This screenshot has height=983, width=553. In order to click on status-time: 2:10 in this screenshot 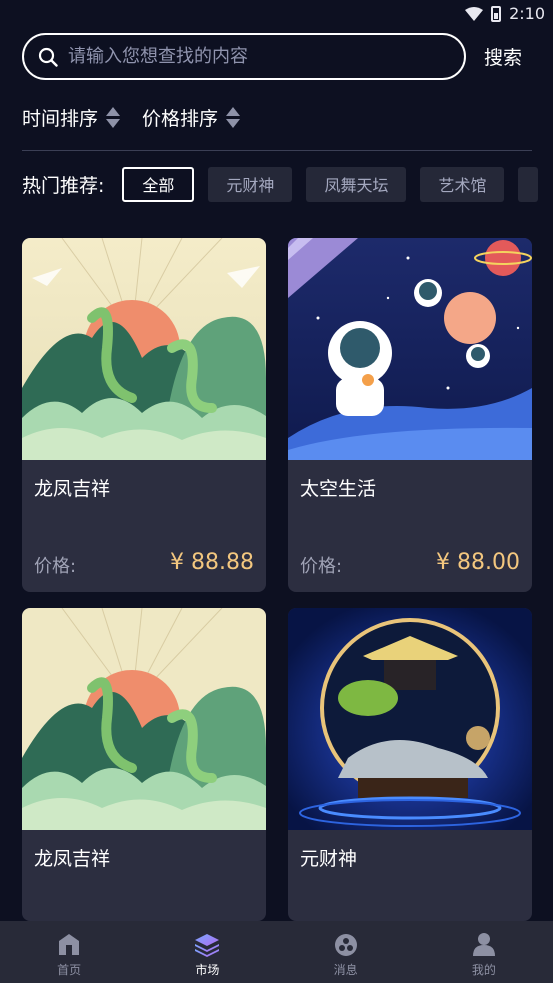, I will do `click(527, 13)`.